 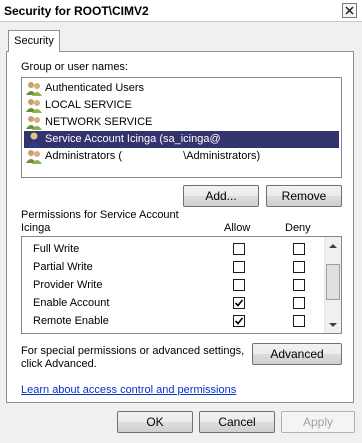 What do you see at coordinates (297, 354) in the screenshot?
I see `advanced-button: Advanced` at bounding box center [297, 354].